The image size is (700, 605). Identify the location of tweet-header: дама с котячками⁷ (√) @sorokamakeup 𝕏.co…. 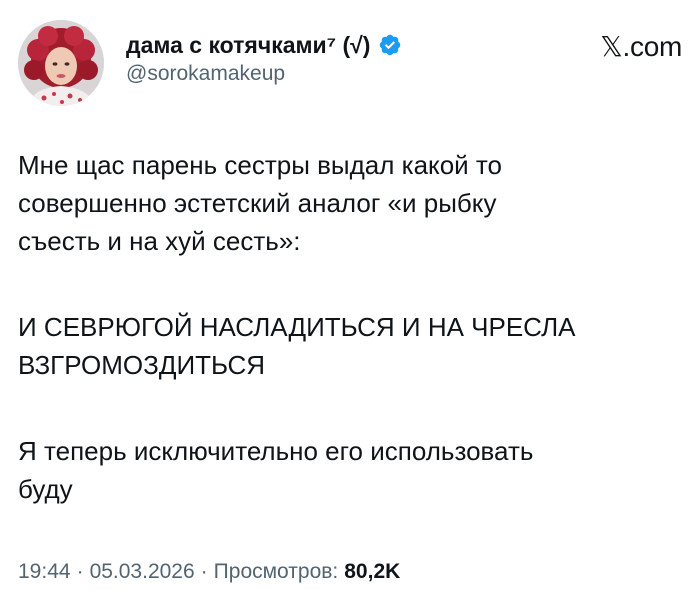
(350, 63).